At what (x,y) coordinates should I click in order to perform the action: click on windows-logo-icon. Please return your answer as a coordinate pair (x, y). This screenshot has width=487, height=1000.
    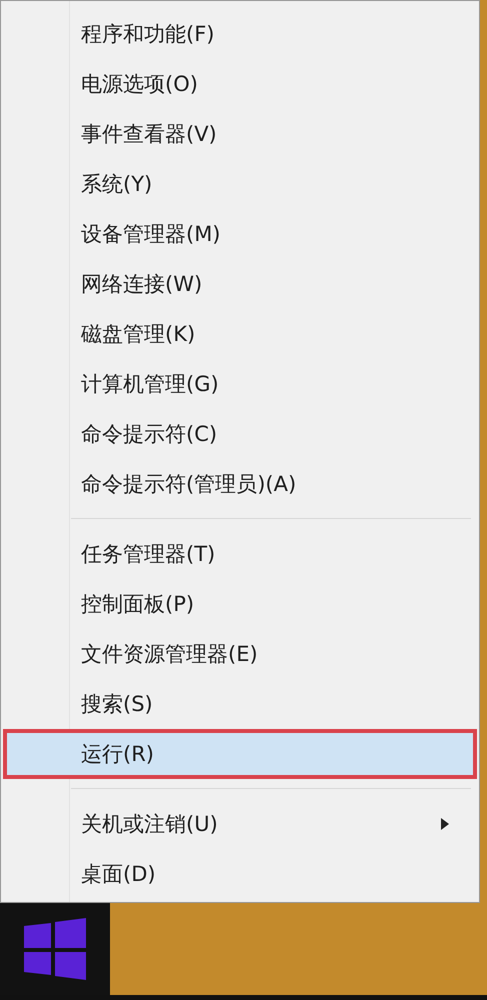
    Looking at the image, I should click on (55, 949).